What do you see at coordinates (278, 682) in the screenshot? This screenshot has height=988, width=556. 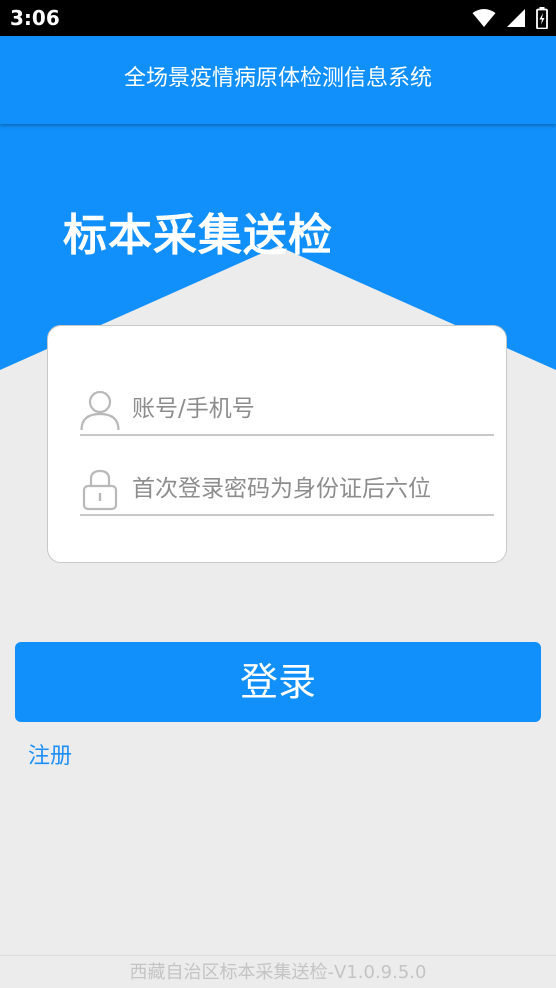 I see `login-button: 登录` at bounding box center [278, 682].